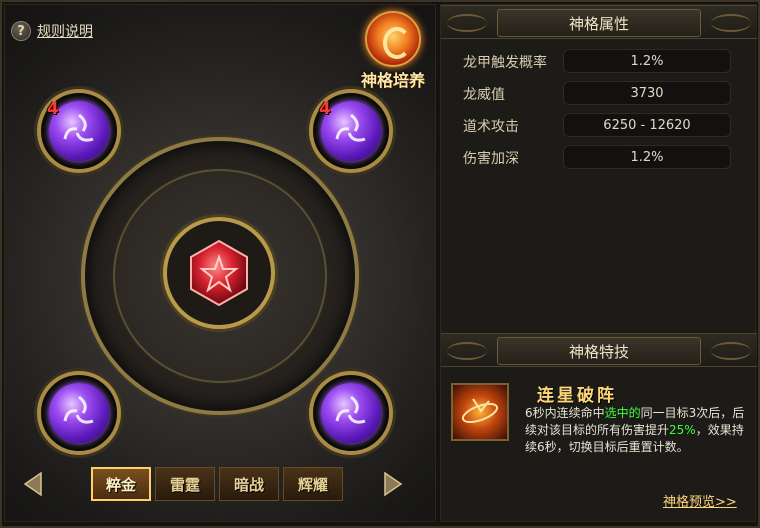 The width and height of the screenshot is (760, 528). I want to click on tab-cuijin: 粹金, so click(121, 484).